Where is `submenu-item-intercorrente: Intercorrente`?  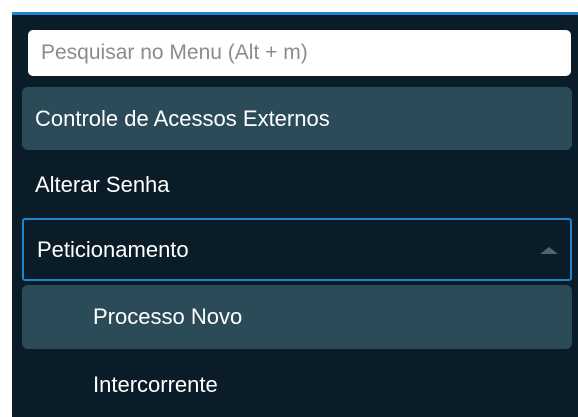
submenu-item-intercorrente: Intercorrente is located at coordinates (297, 385).